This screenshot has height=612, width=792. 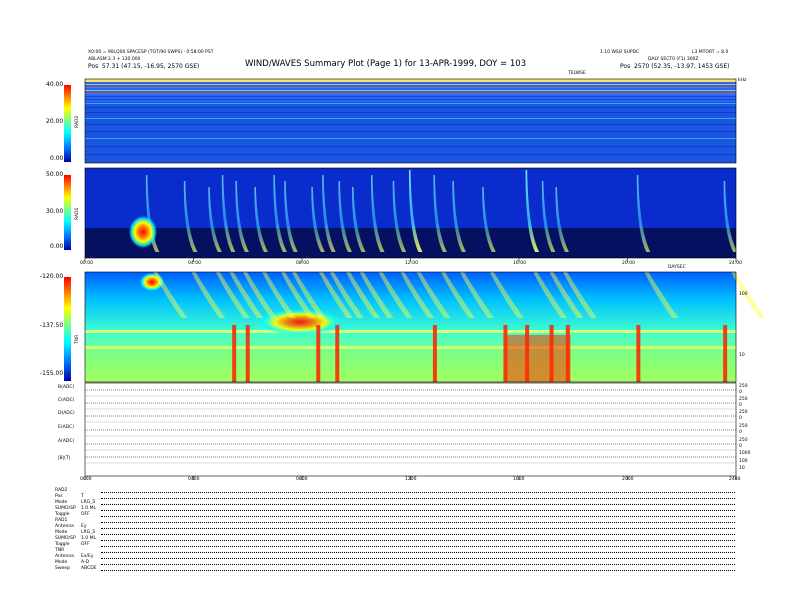 I want to click on rad2-tick-top: 40.00, so click(x=55, y=84).